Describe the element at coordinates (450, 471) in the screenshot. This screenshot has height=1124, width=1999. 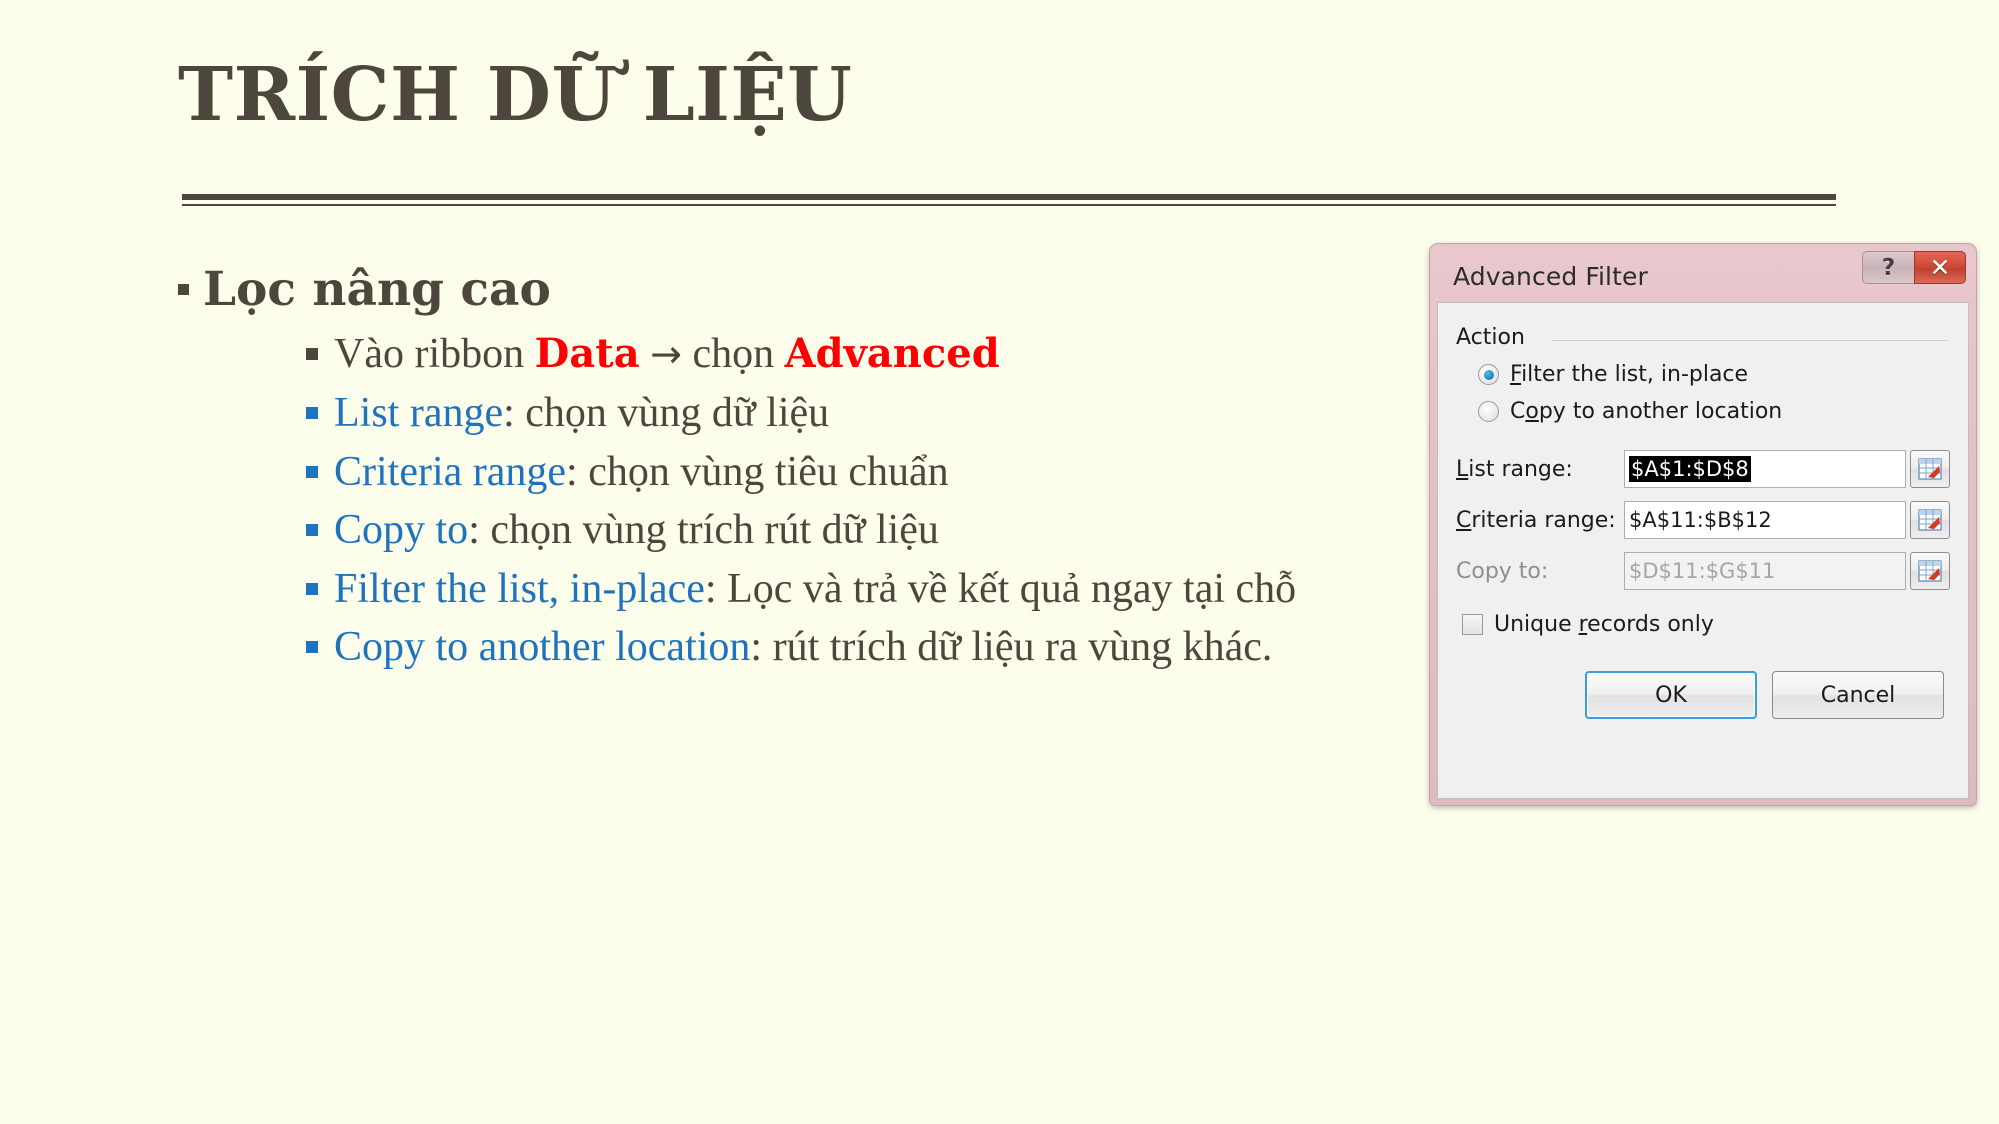
I see `keyword-criteria-range: Criteria range` at that location.